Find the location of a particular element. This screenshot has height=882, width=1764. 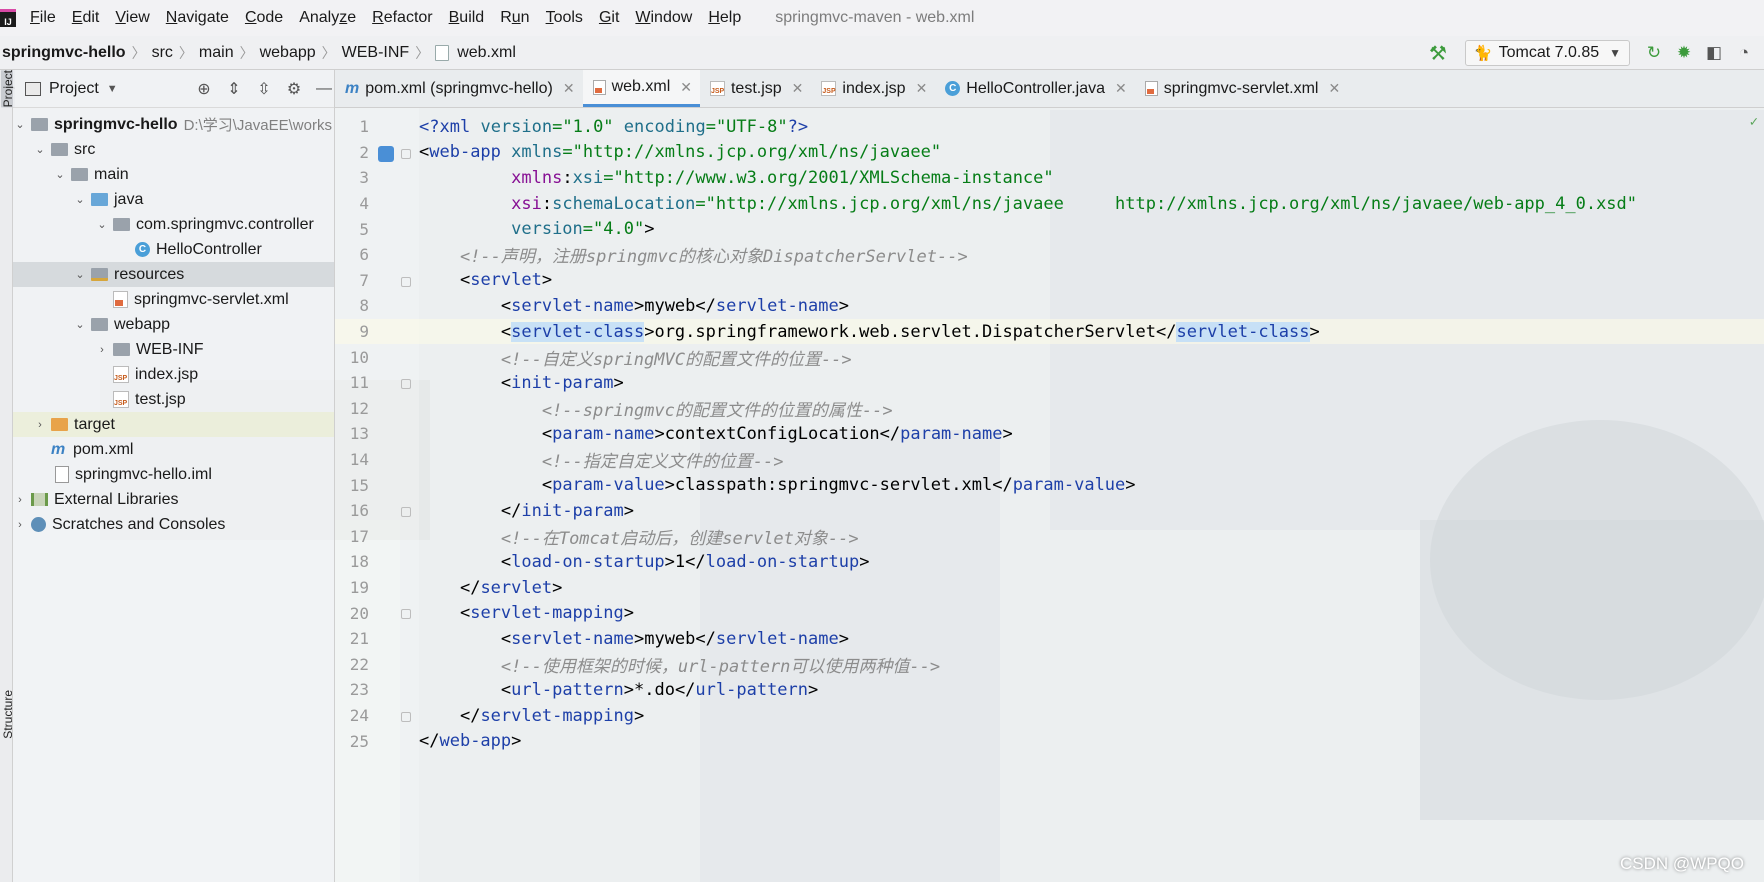

line-number: 7 is located at coordinates (355, 280).